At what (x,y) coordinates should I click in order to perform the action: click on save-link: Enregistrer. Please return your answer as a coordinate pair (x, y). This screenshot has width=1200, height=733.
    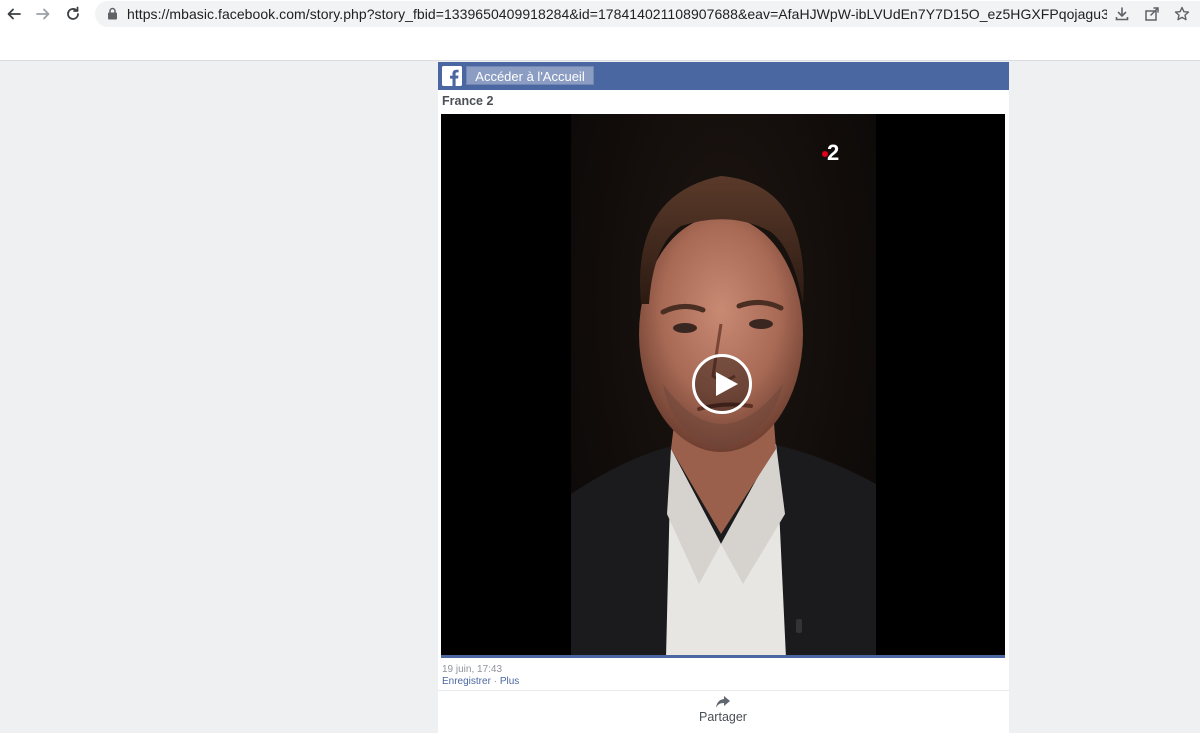
    Looking at the image, I should click on (466, 681).